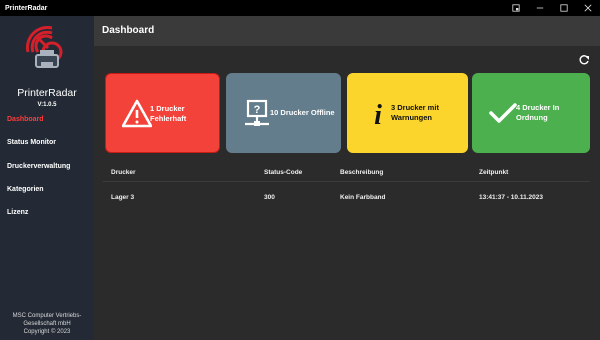 The image size is (600, 340). Describe the element at coordinates (47, 332) in the screenshot. I see `footer-line: Copyright © 2023` at that location.